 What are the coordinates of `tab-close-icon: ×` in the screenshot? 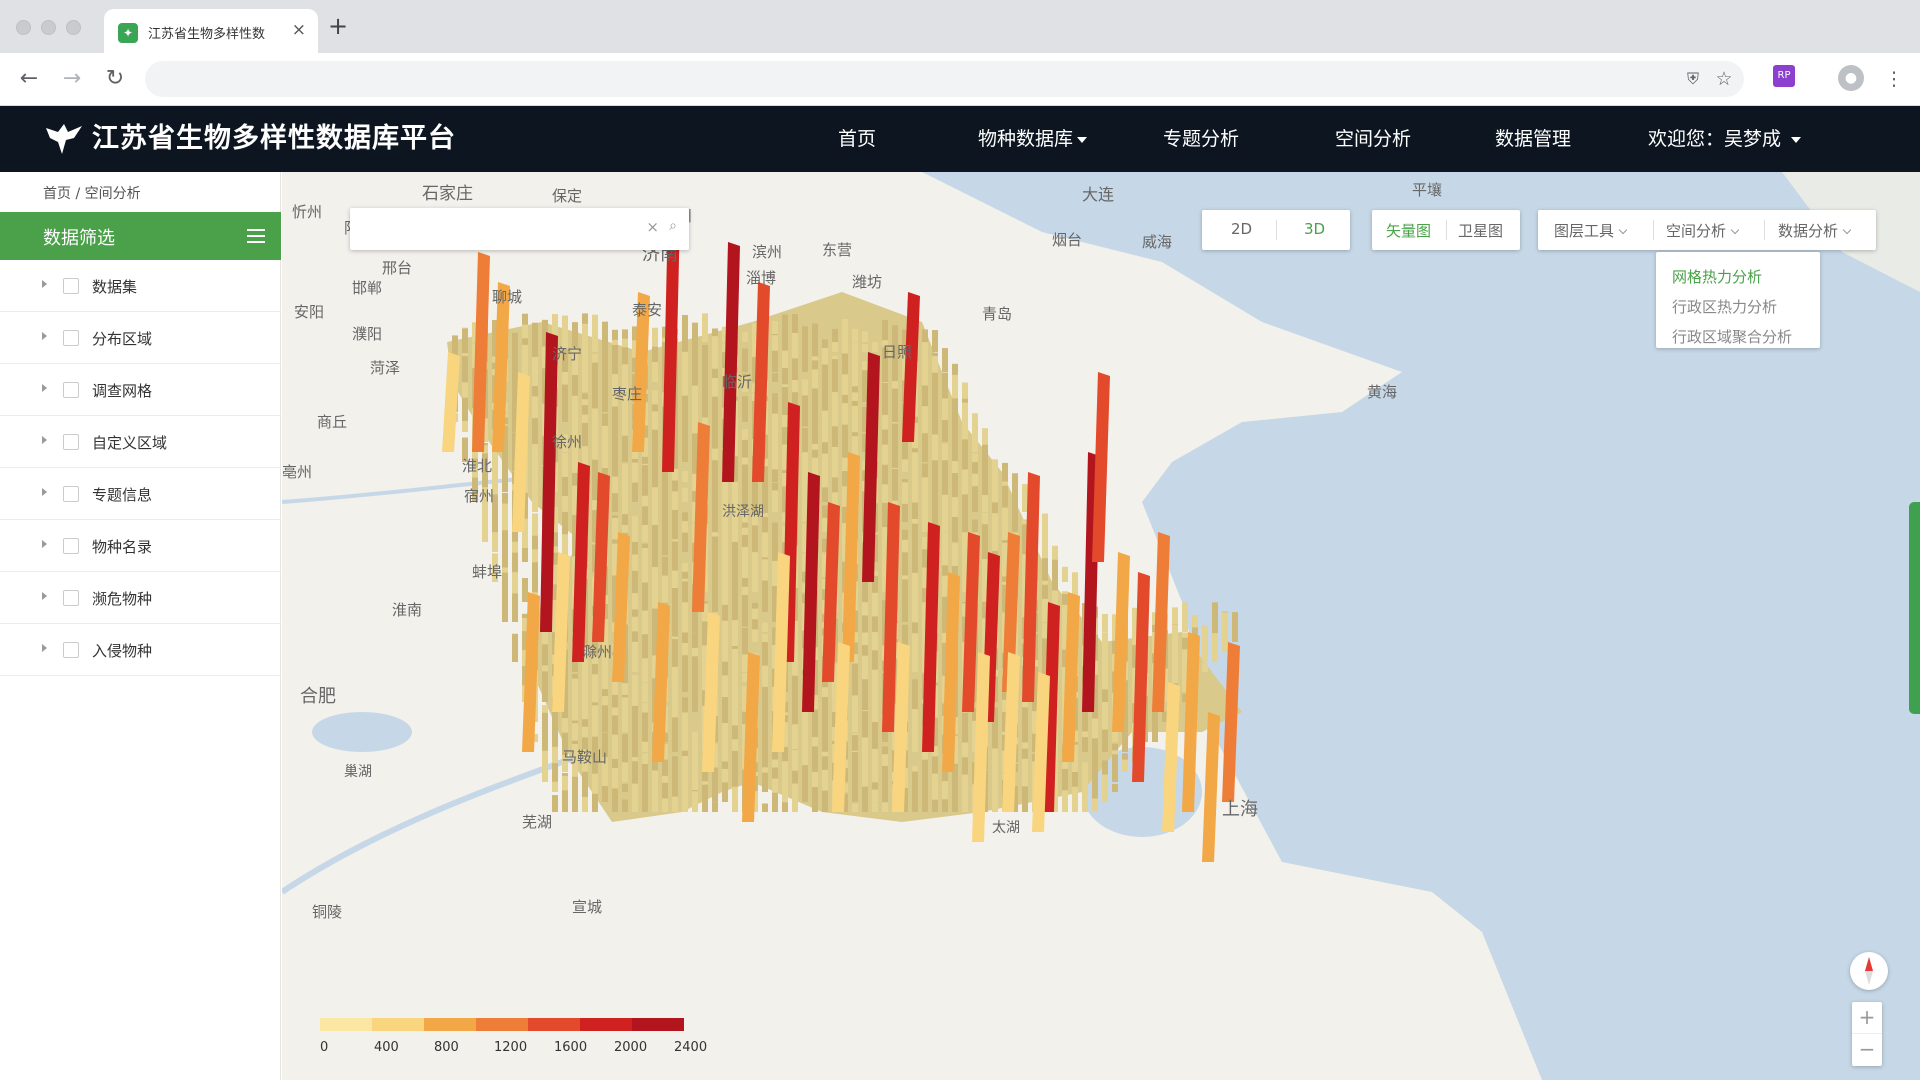 It's located at (299, 30).